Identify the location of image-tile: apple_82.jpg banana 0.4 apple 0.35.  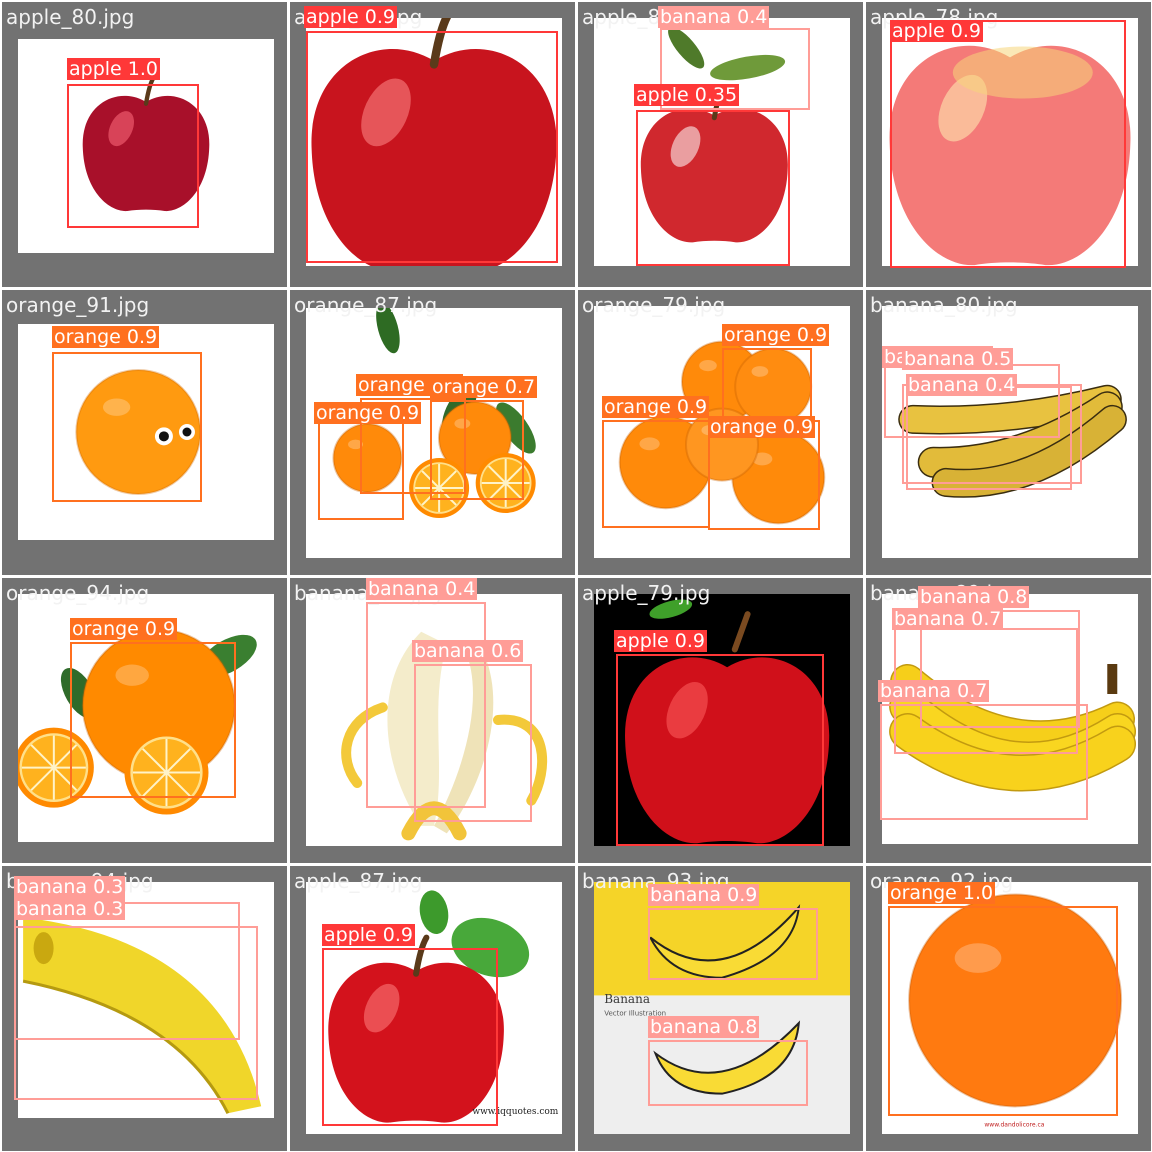
(720, 144).